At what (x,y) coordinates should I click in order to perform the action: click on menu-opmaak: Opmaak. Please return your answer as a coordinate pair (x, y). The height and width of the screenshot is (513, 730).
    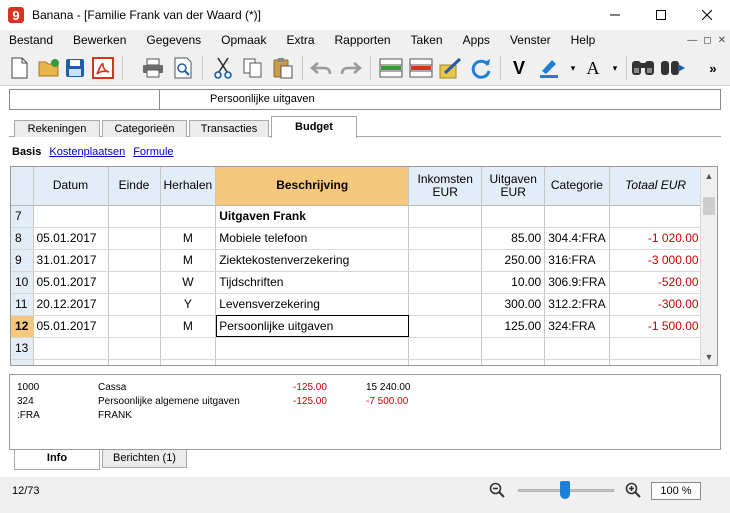
    Looking at the image, I should click on (243, 40).